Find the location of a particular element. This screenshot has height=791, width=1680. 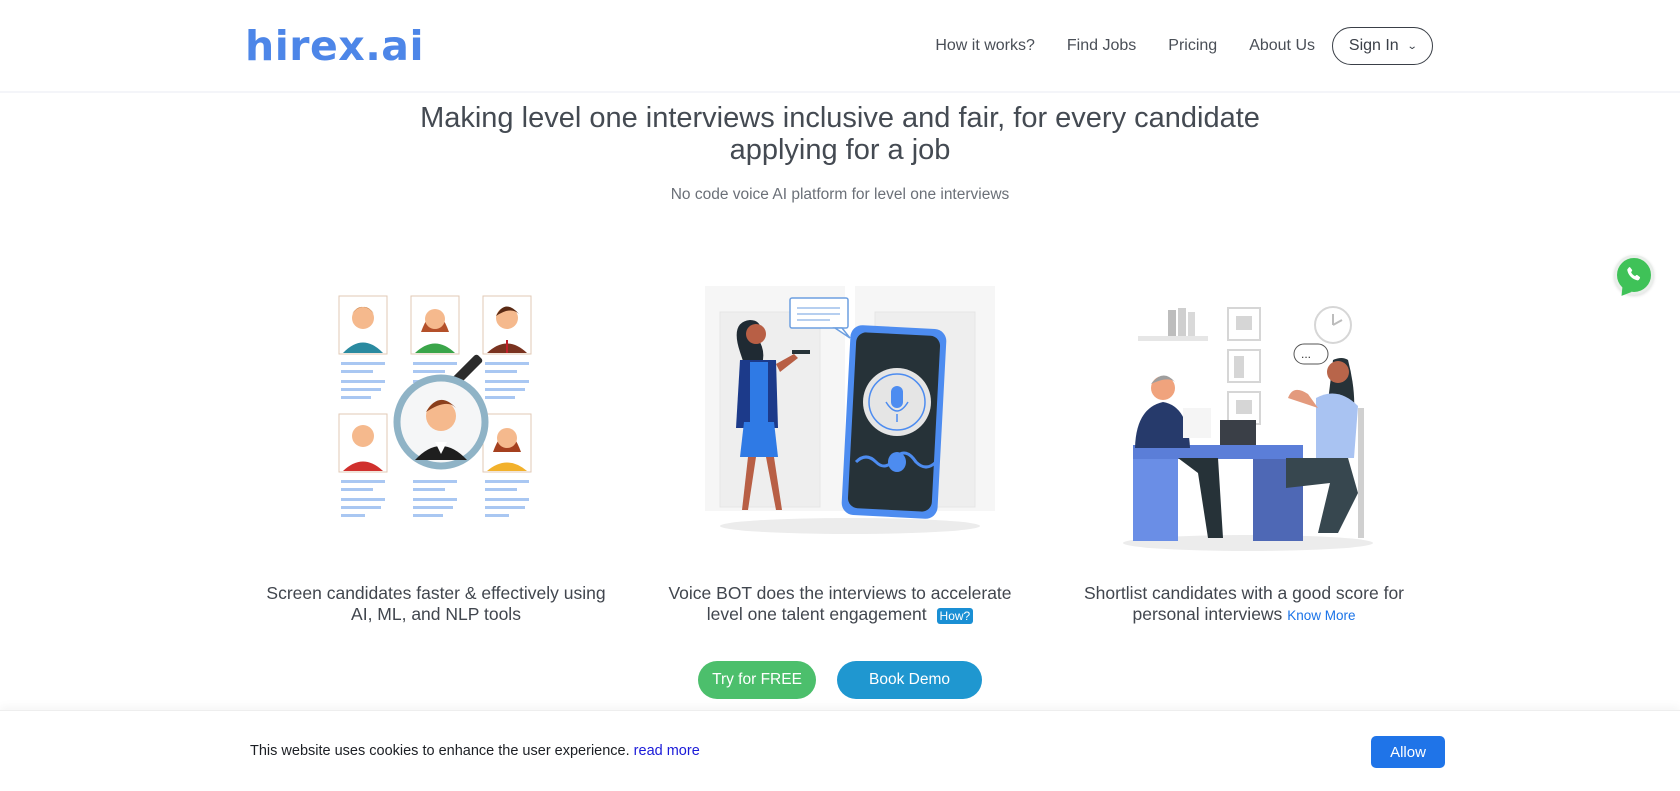

read-more-link: read more is located at coordinates (667, 751).